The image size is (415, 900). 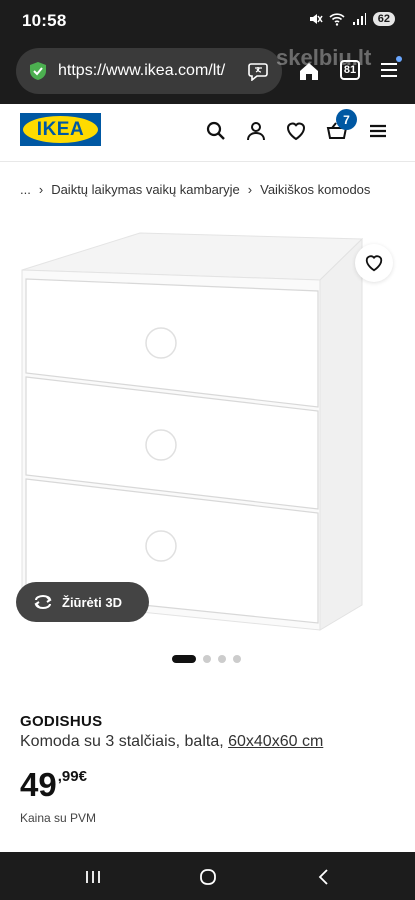 What do you see at coordinates (275, 741) in the screenshot?
I see `product-dimensions-link: 60x40x60 cm` at bounding box center [275, 741].